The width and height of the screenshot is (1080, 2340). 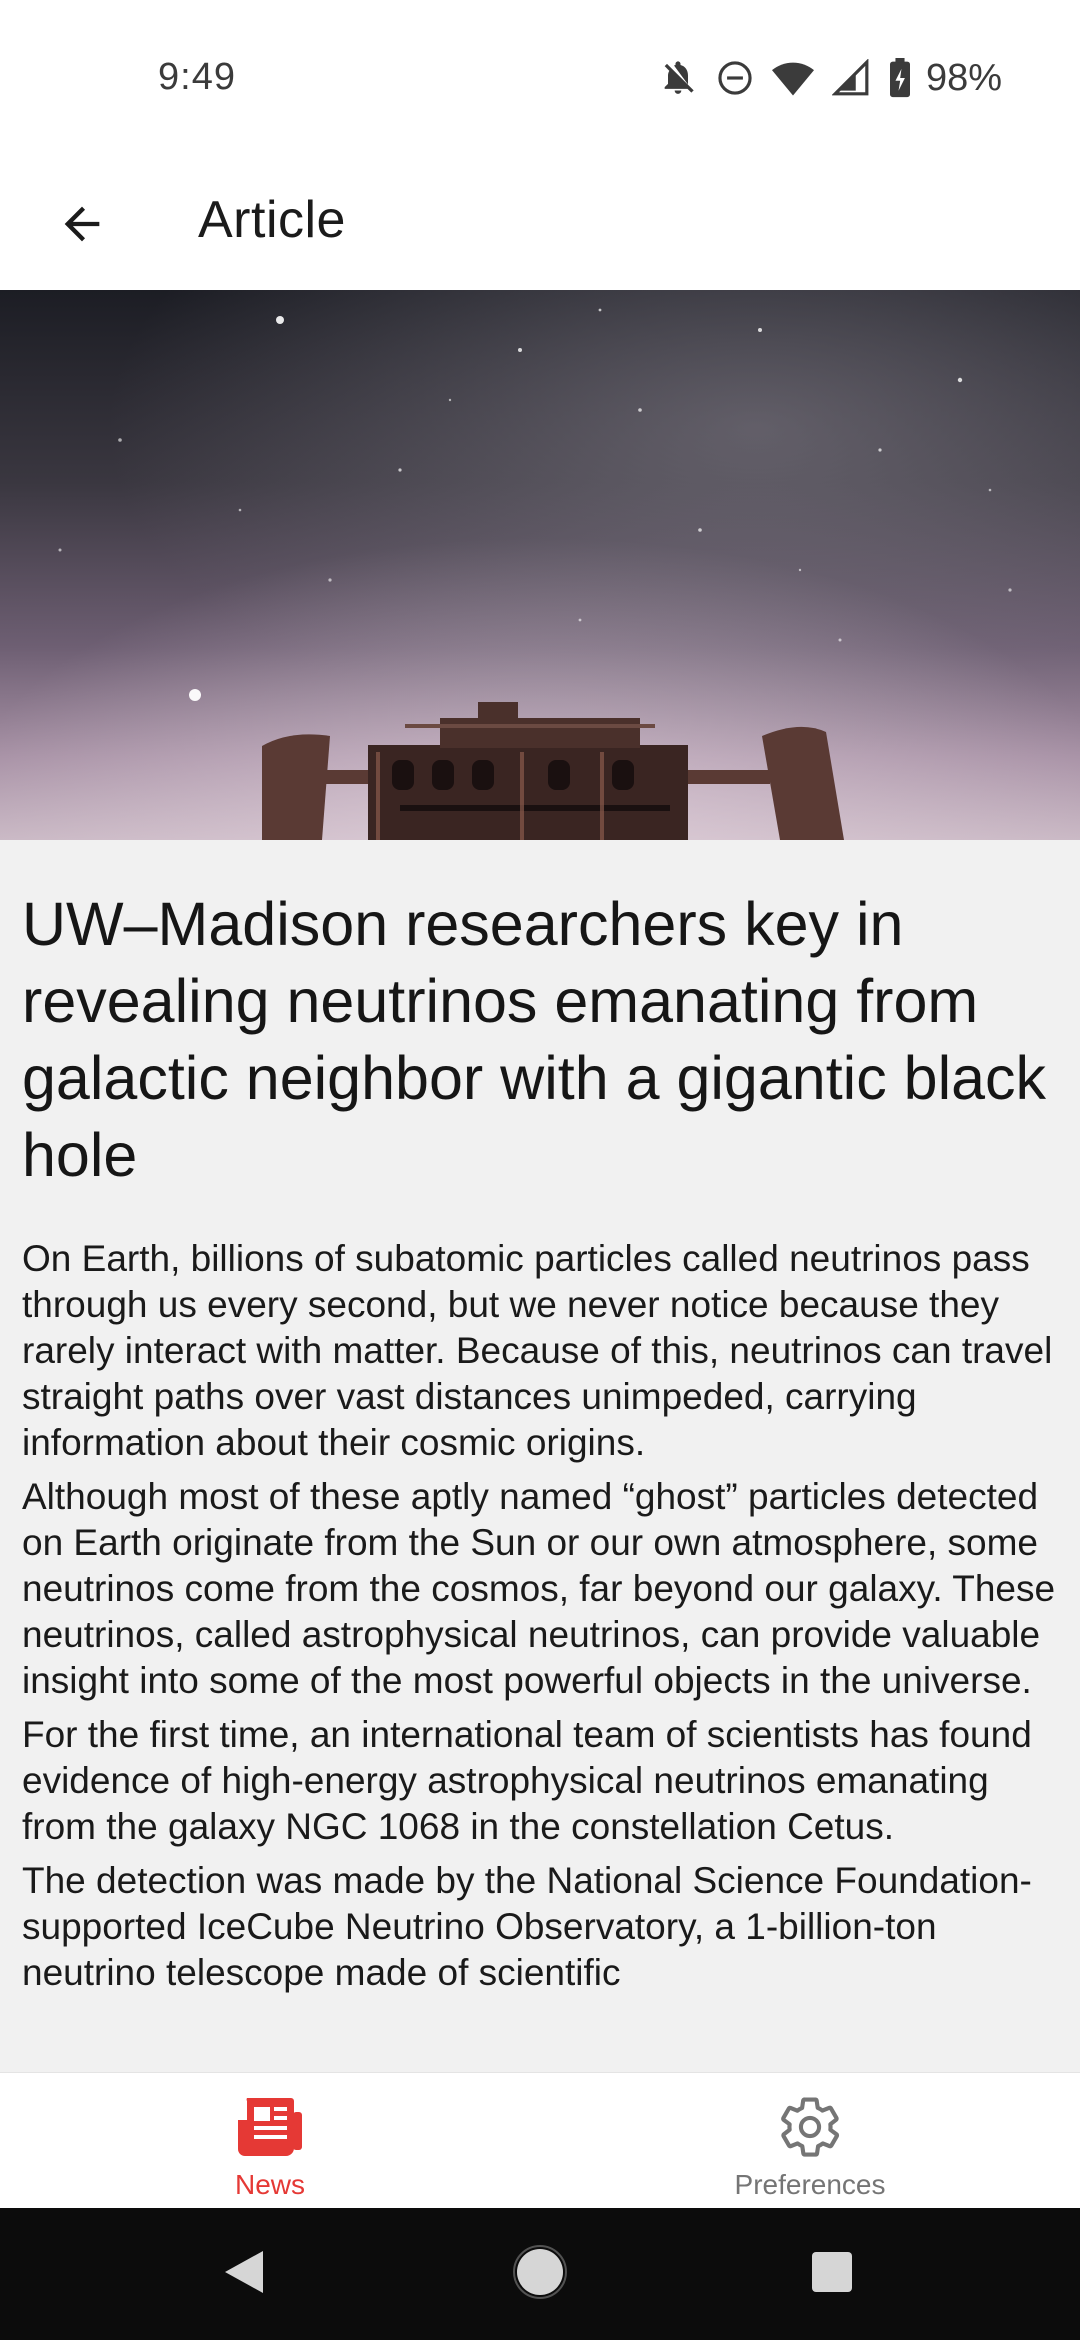 I want to click on newspaper-icon, so click(x=270, y=2127).